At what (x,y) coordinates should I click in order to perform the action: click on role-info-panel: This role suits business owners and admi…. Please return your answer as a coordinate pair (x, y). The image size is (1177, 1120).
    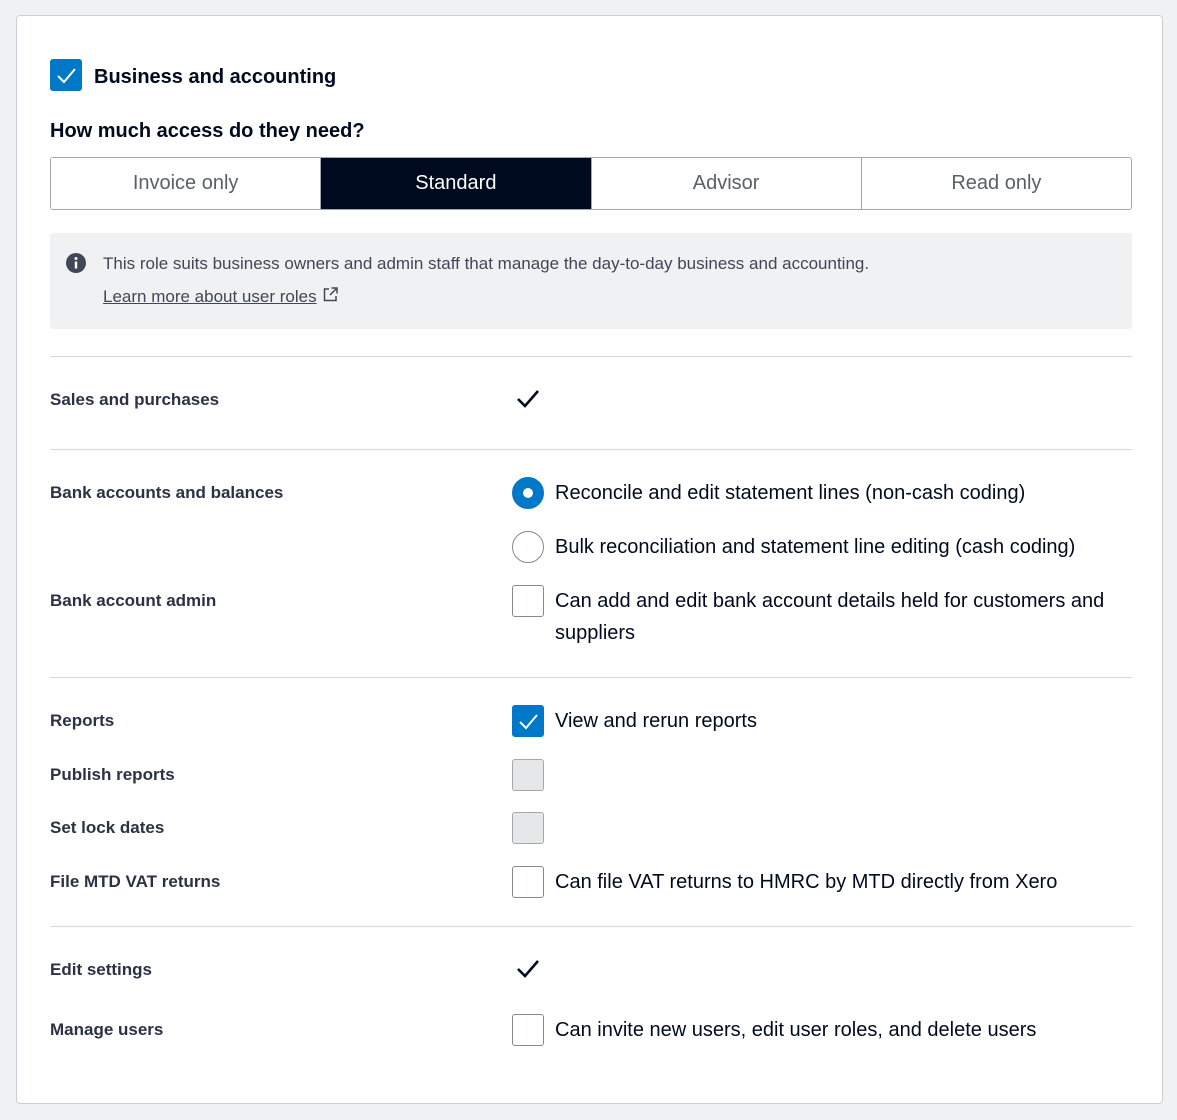
    Looking at the image, I should click on (591, 281).